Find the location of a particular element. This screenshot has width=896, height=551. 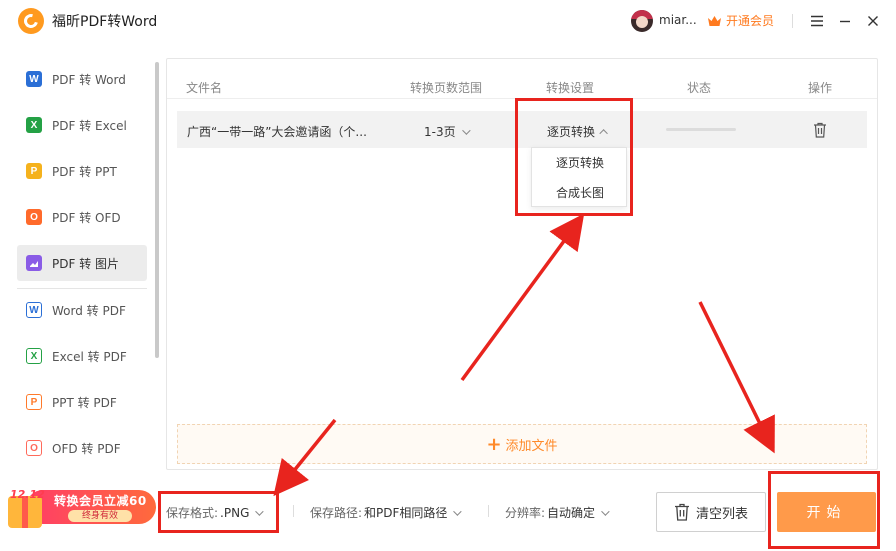

sidebar-item-label: PDF 转 Word is located at coordinates (89, 79).